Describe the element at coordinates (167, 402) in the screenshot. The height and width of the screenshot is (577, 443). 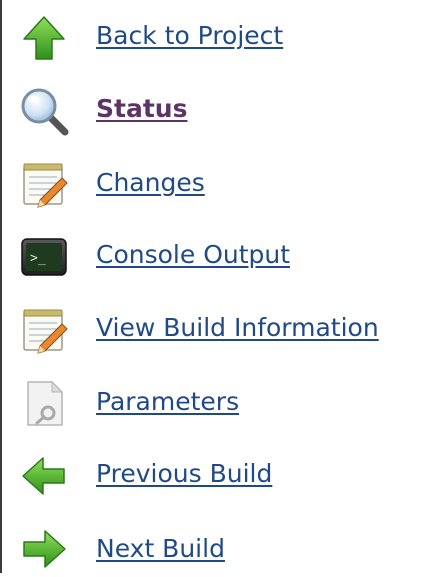
I see `task-link-parameters: Parameters` at that location.